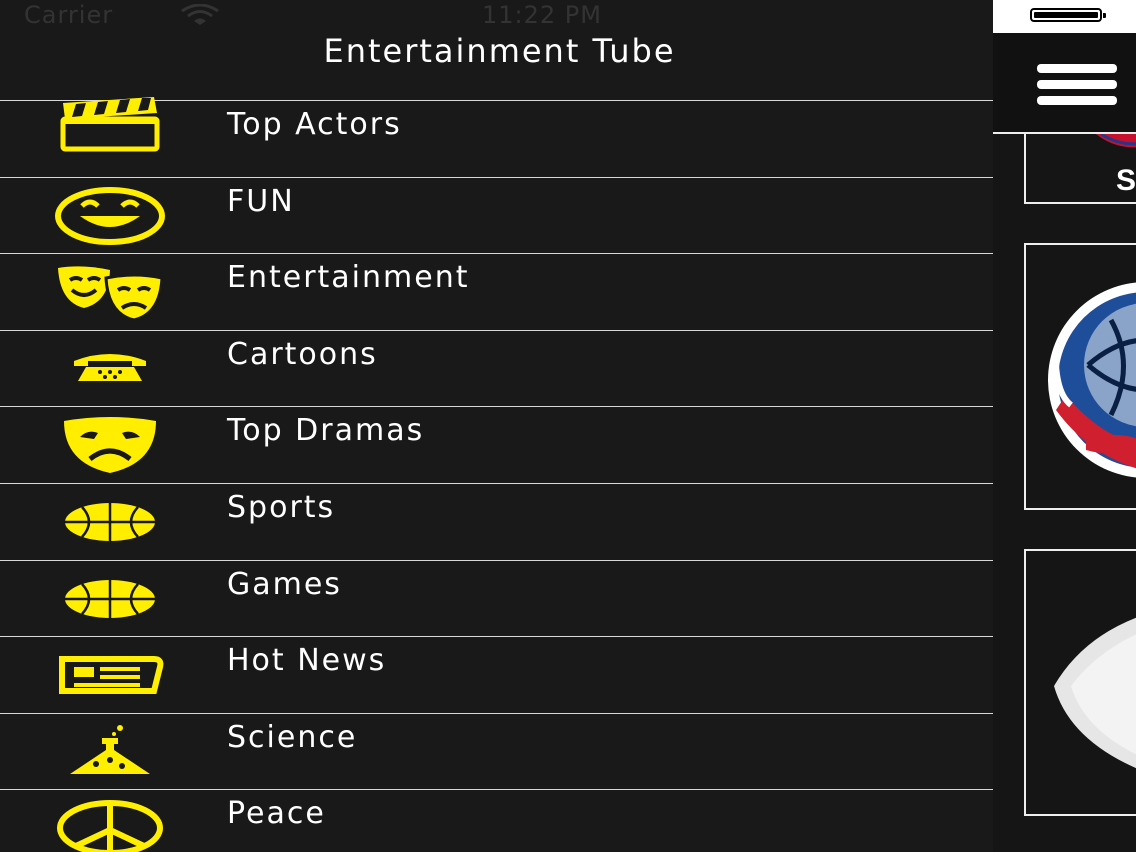 This screenshot has height=852, width=1136. Describe the element at coordinates (110, 752) in the screenshot. I see `flask-icon` at that location.